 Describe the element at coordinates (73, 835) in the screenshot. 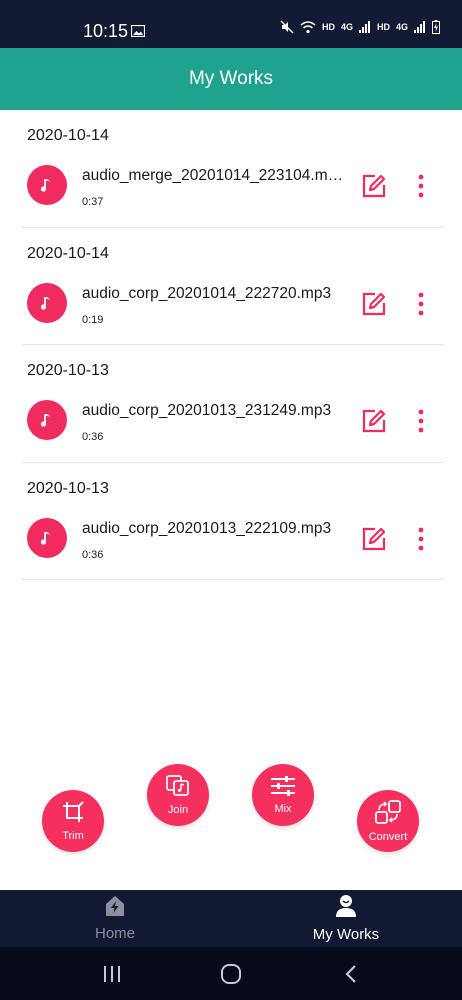

I see `trim-label: Trim` at that location.